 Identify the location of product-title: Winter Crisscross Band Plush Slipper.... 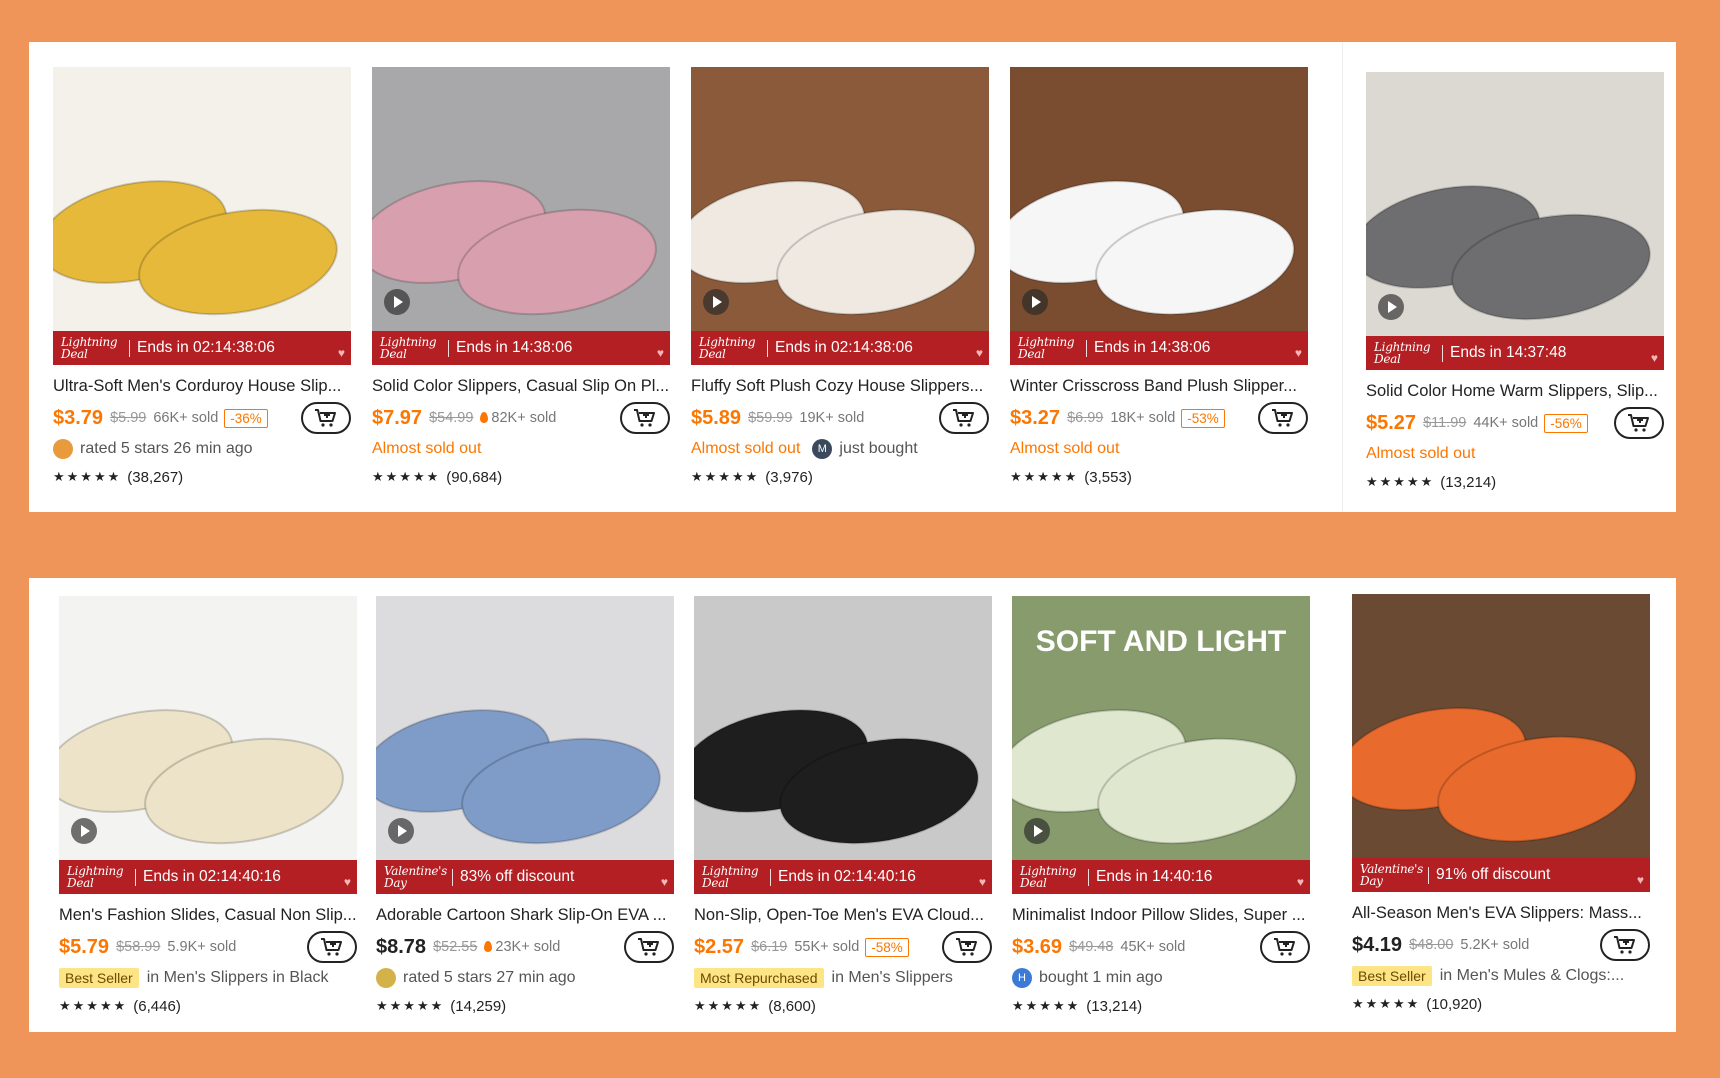
(1159, 386).